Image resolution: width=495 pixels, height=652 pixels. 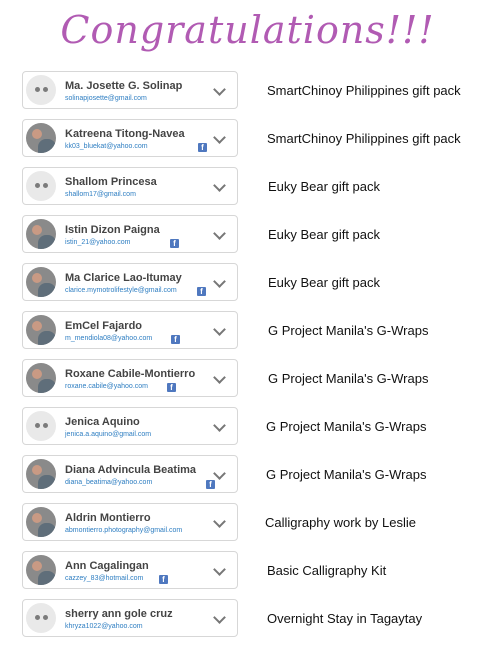 What do you see at coordinates (98, 242) in the screenshot?
I see `winner-email: istin_21@yahoo.com` at bounding box center [98, 242].